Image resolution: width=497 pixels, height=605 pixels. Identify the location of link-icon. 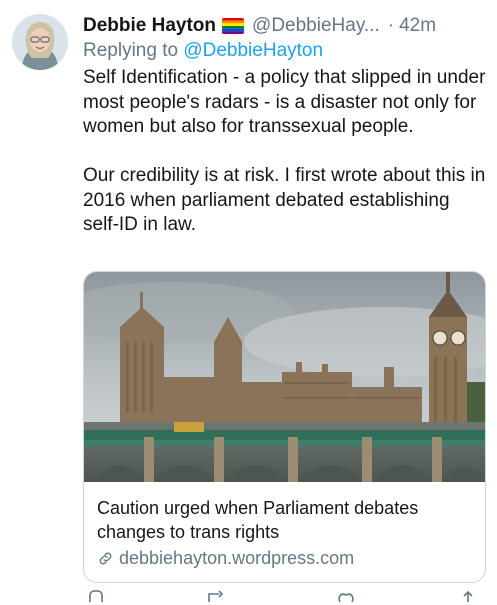
(105, 558).